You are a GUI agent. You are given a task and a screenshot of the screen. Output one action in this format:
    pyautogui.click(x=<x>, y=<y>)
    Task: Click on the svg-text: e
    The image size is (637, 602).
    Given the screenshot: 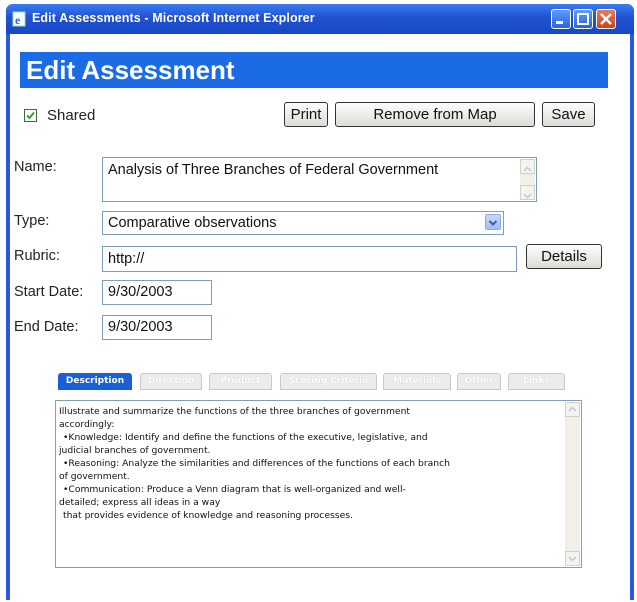 What is the action you would take?
    pyautogui.click(x=18, y=20)
    